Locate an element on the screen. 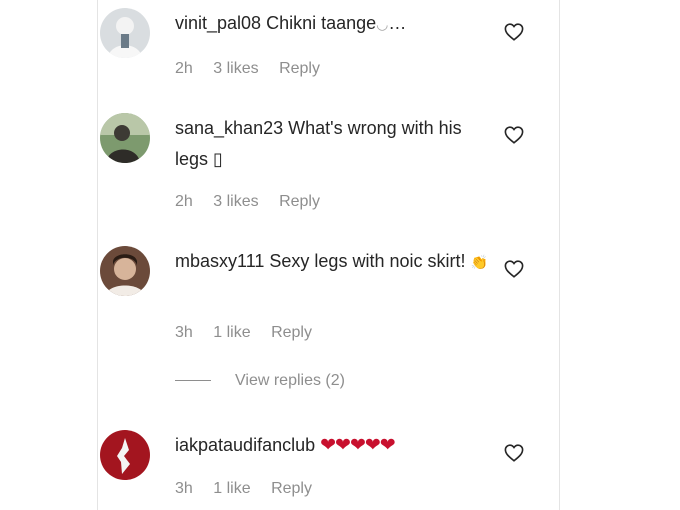 The height and width of the screenshot is (510, 680). view-replies-divider is located at coordinates (193, 381).